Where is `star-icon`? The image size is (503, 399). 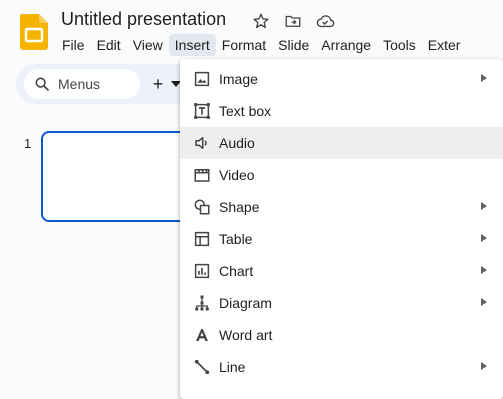
star-icon is located at coordinates (261, 21).